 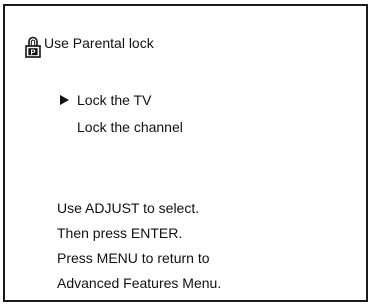 What do you see at coordinates (114, 100) in the screenshot?
I see `menu-item-label: Lock the TV` at bounding box center [114, 100].